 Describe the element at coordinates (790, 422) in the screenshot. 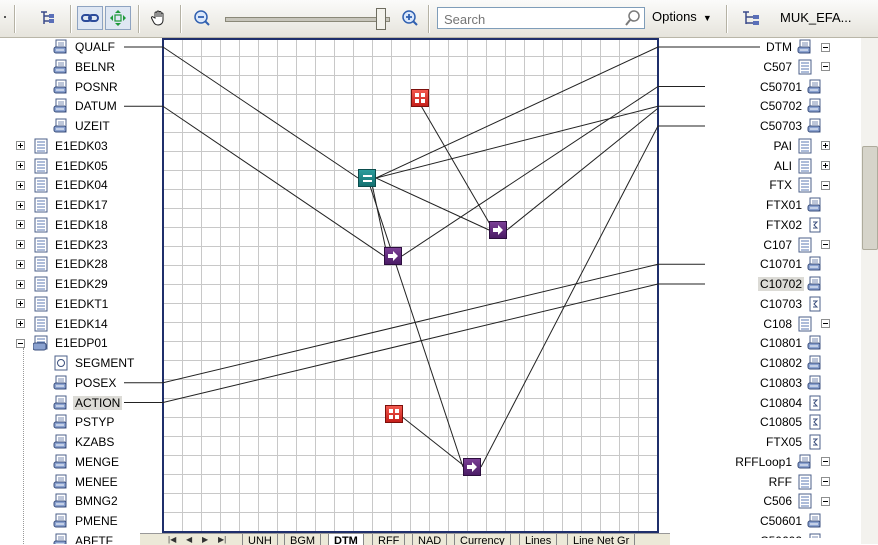

I see `target-tree-item: C10805` at that location.